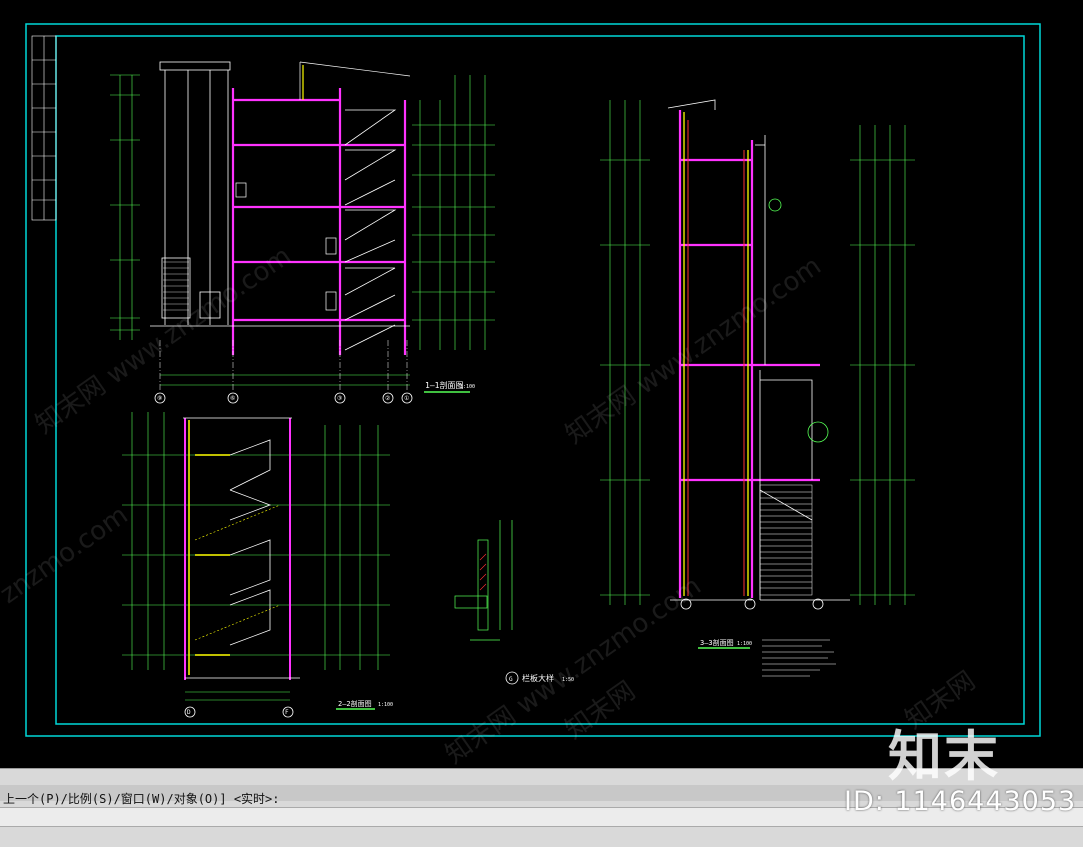 The height and width of the screenshot is (847, 1083). I want to click on title-block, so click(44, 128).